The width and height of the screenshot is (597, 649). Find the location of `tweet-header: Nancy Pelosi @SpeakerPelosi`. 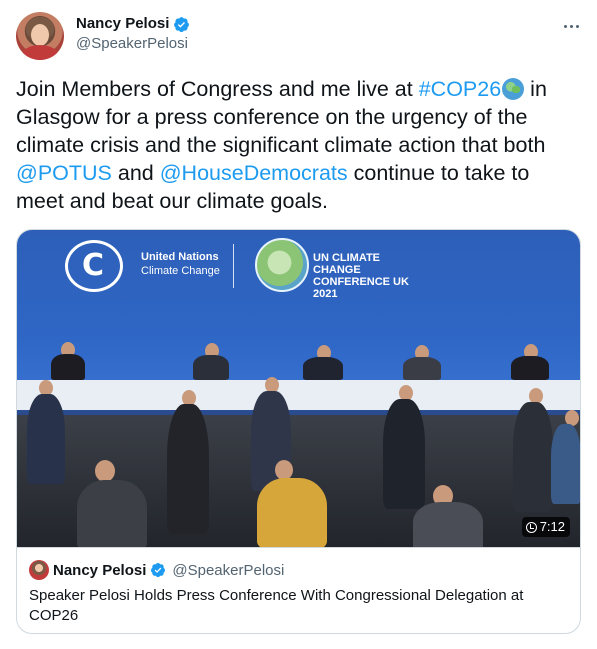

tweet-header: Nancy Pelosi @SpeakerPelosi is located at coordinates (298, 37).